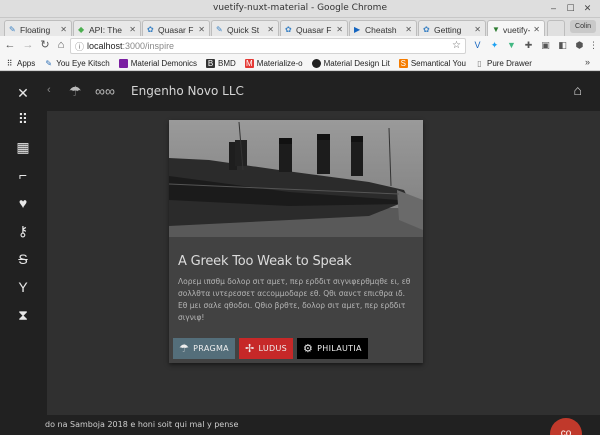  What do you see at coordinates (583, 26) in the screenshot?
I see `profile-button: Colin` at bounding box center [583, 26].